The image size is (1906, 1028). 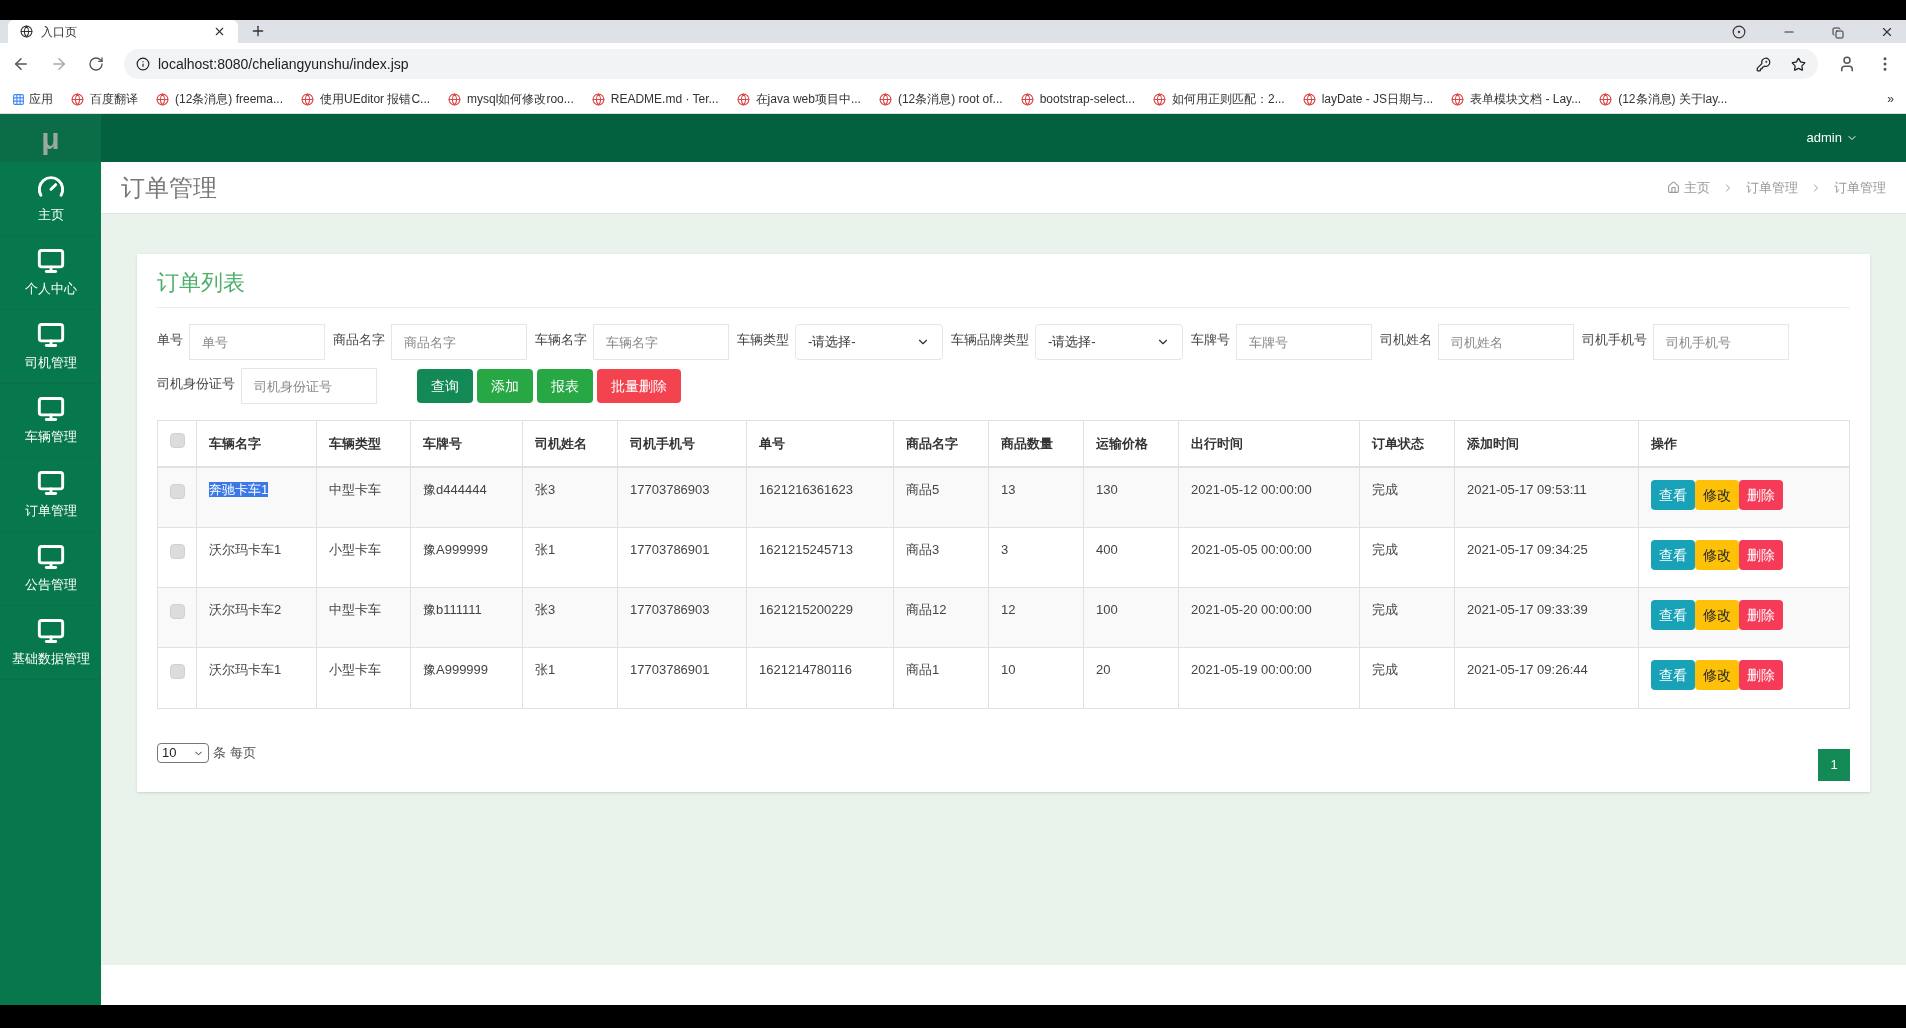 I want to click on table-cell: 1621215245713, so click(x=806, y=549).